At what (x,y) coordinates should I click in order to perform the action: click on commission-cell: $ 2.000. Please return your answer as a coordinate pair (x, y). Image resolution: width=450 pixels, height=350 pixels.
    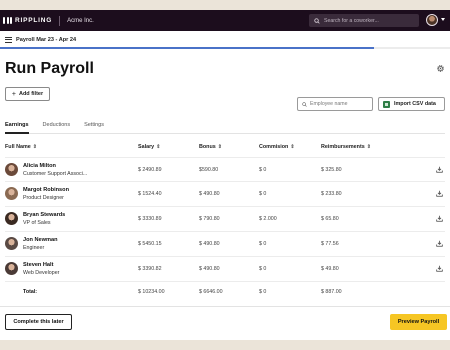
    Looking at the image, I should click on (268, 219).